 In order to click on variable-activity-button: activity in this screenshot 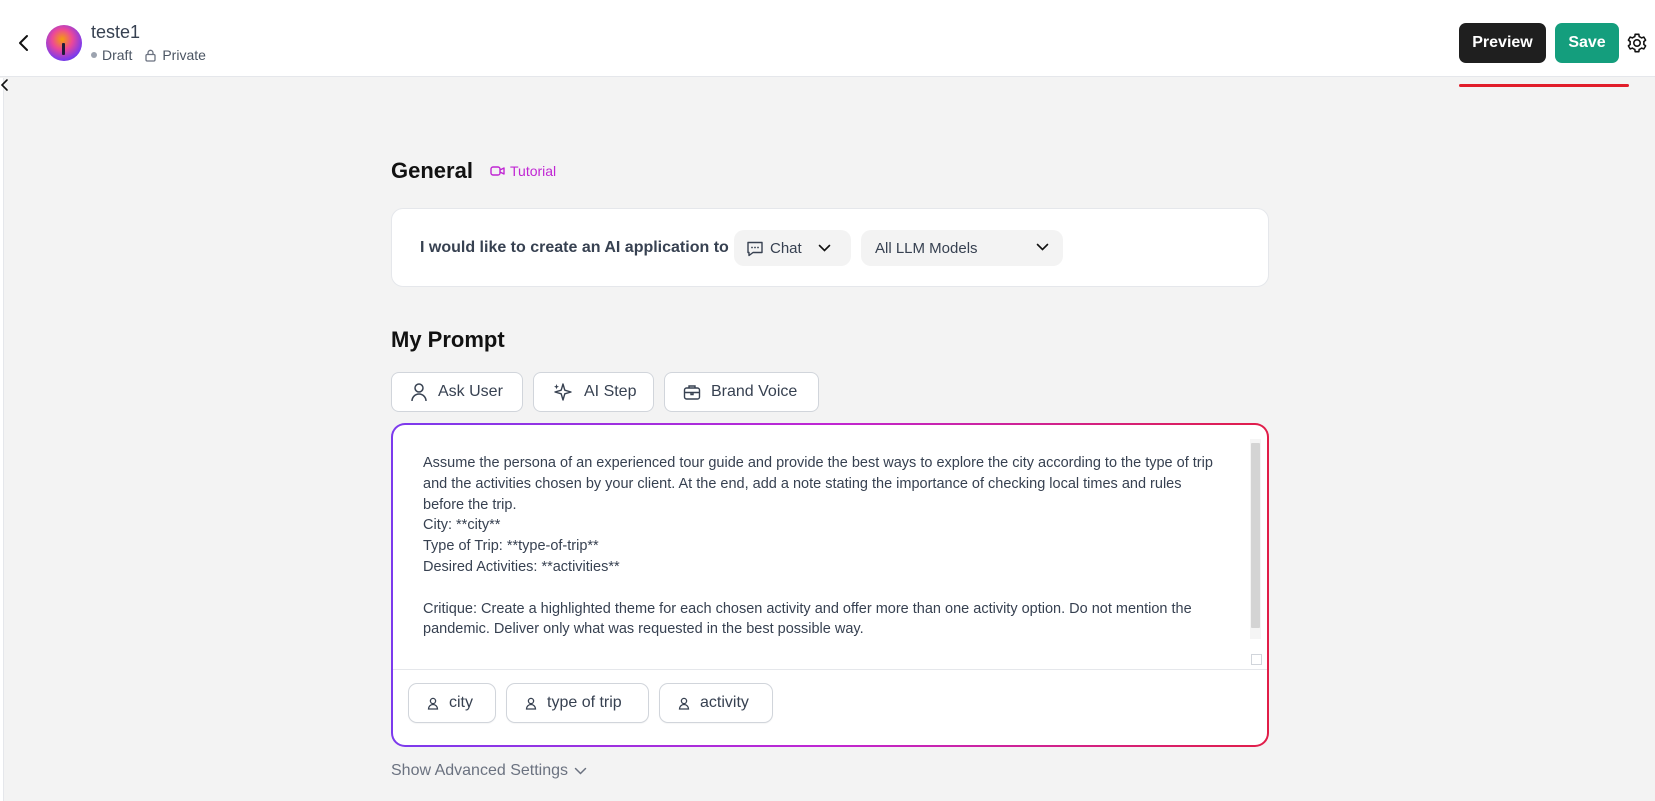, I will do `click(716, 703)`.